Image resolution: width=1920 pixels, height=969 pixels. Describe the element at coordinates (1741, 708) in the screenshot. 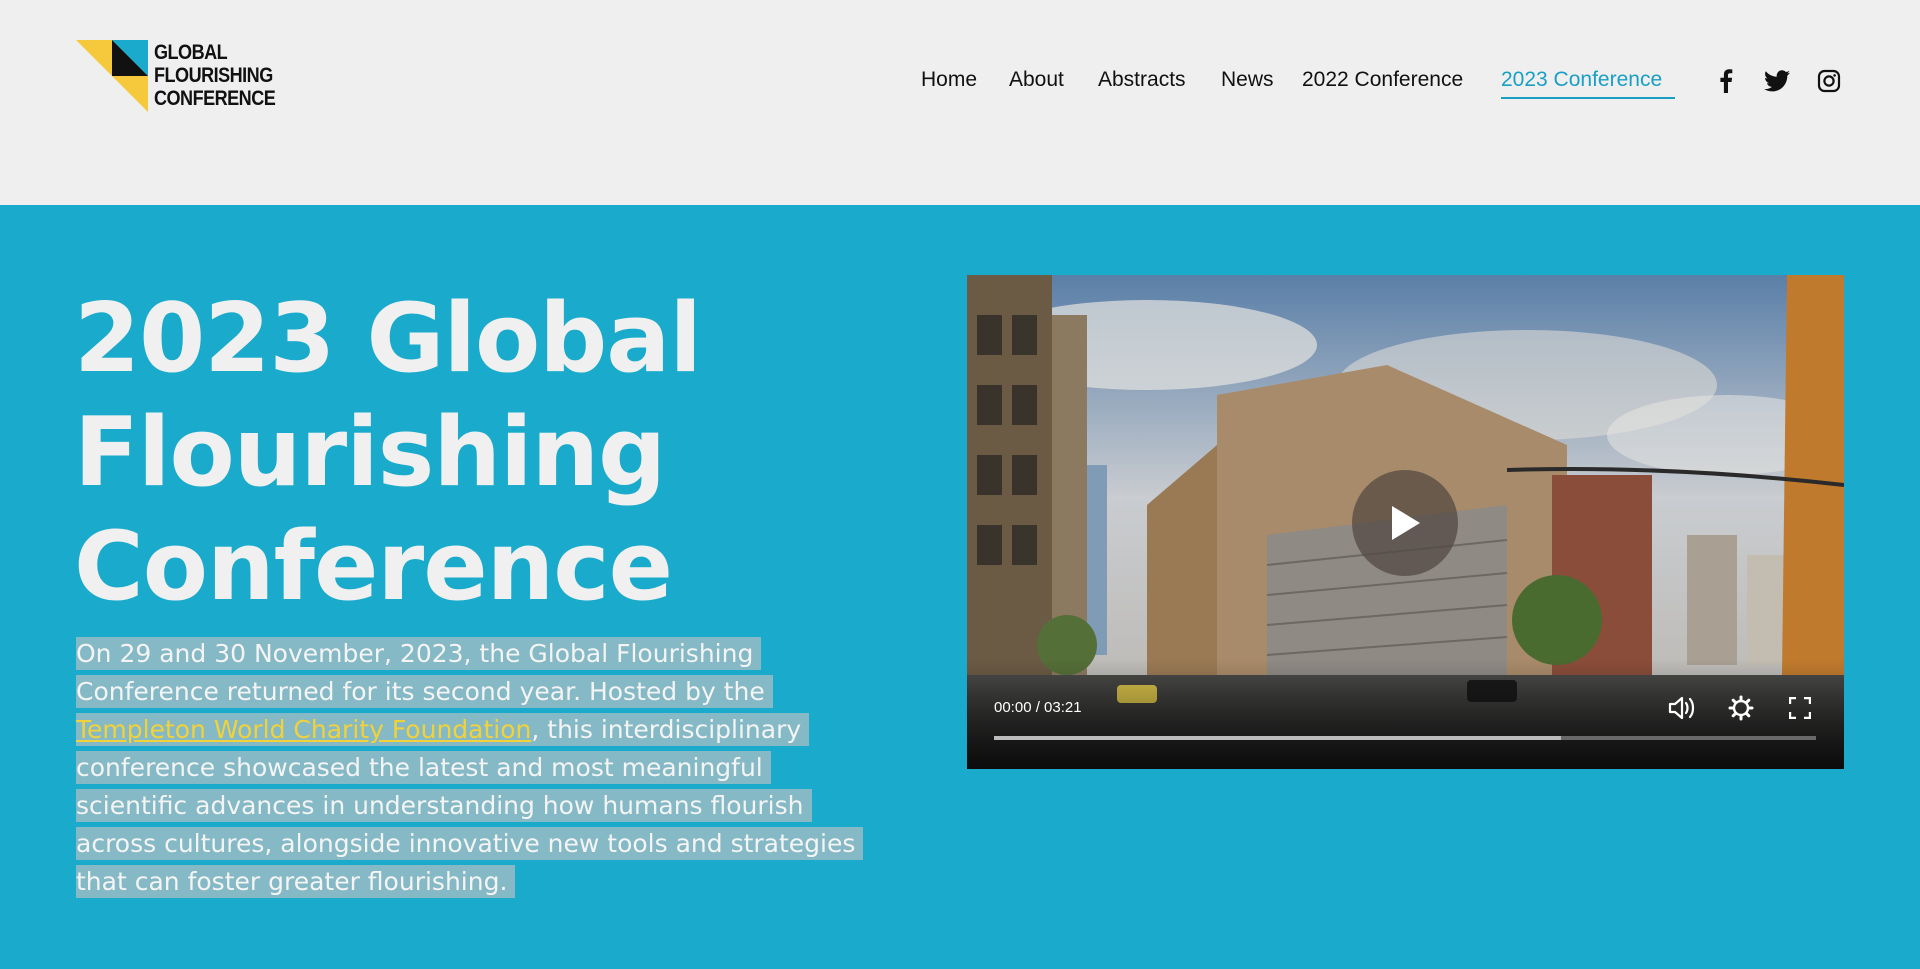

I see `settings-icon` at that location.